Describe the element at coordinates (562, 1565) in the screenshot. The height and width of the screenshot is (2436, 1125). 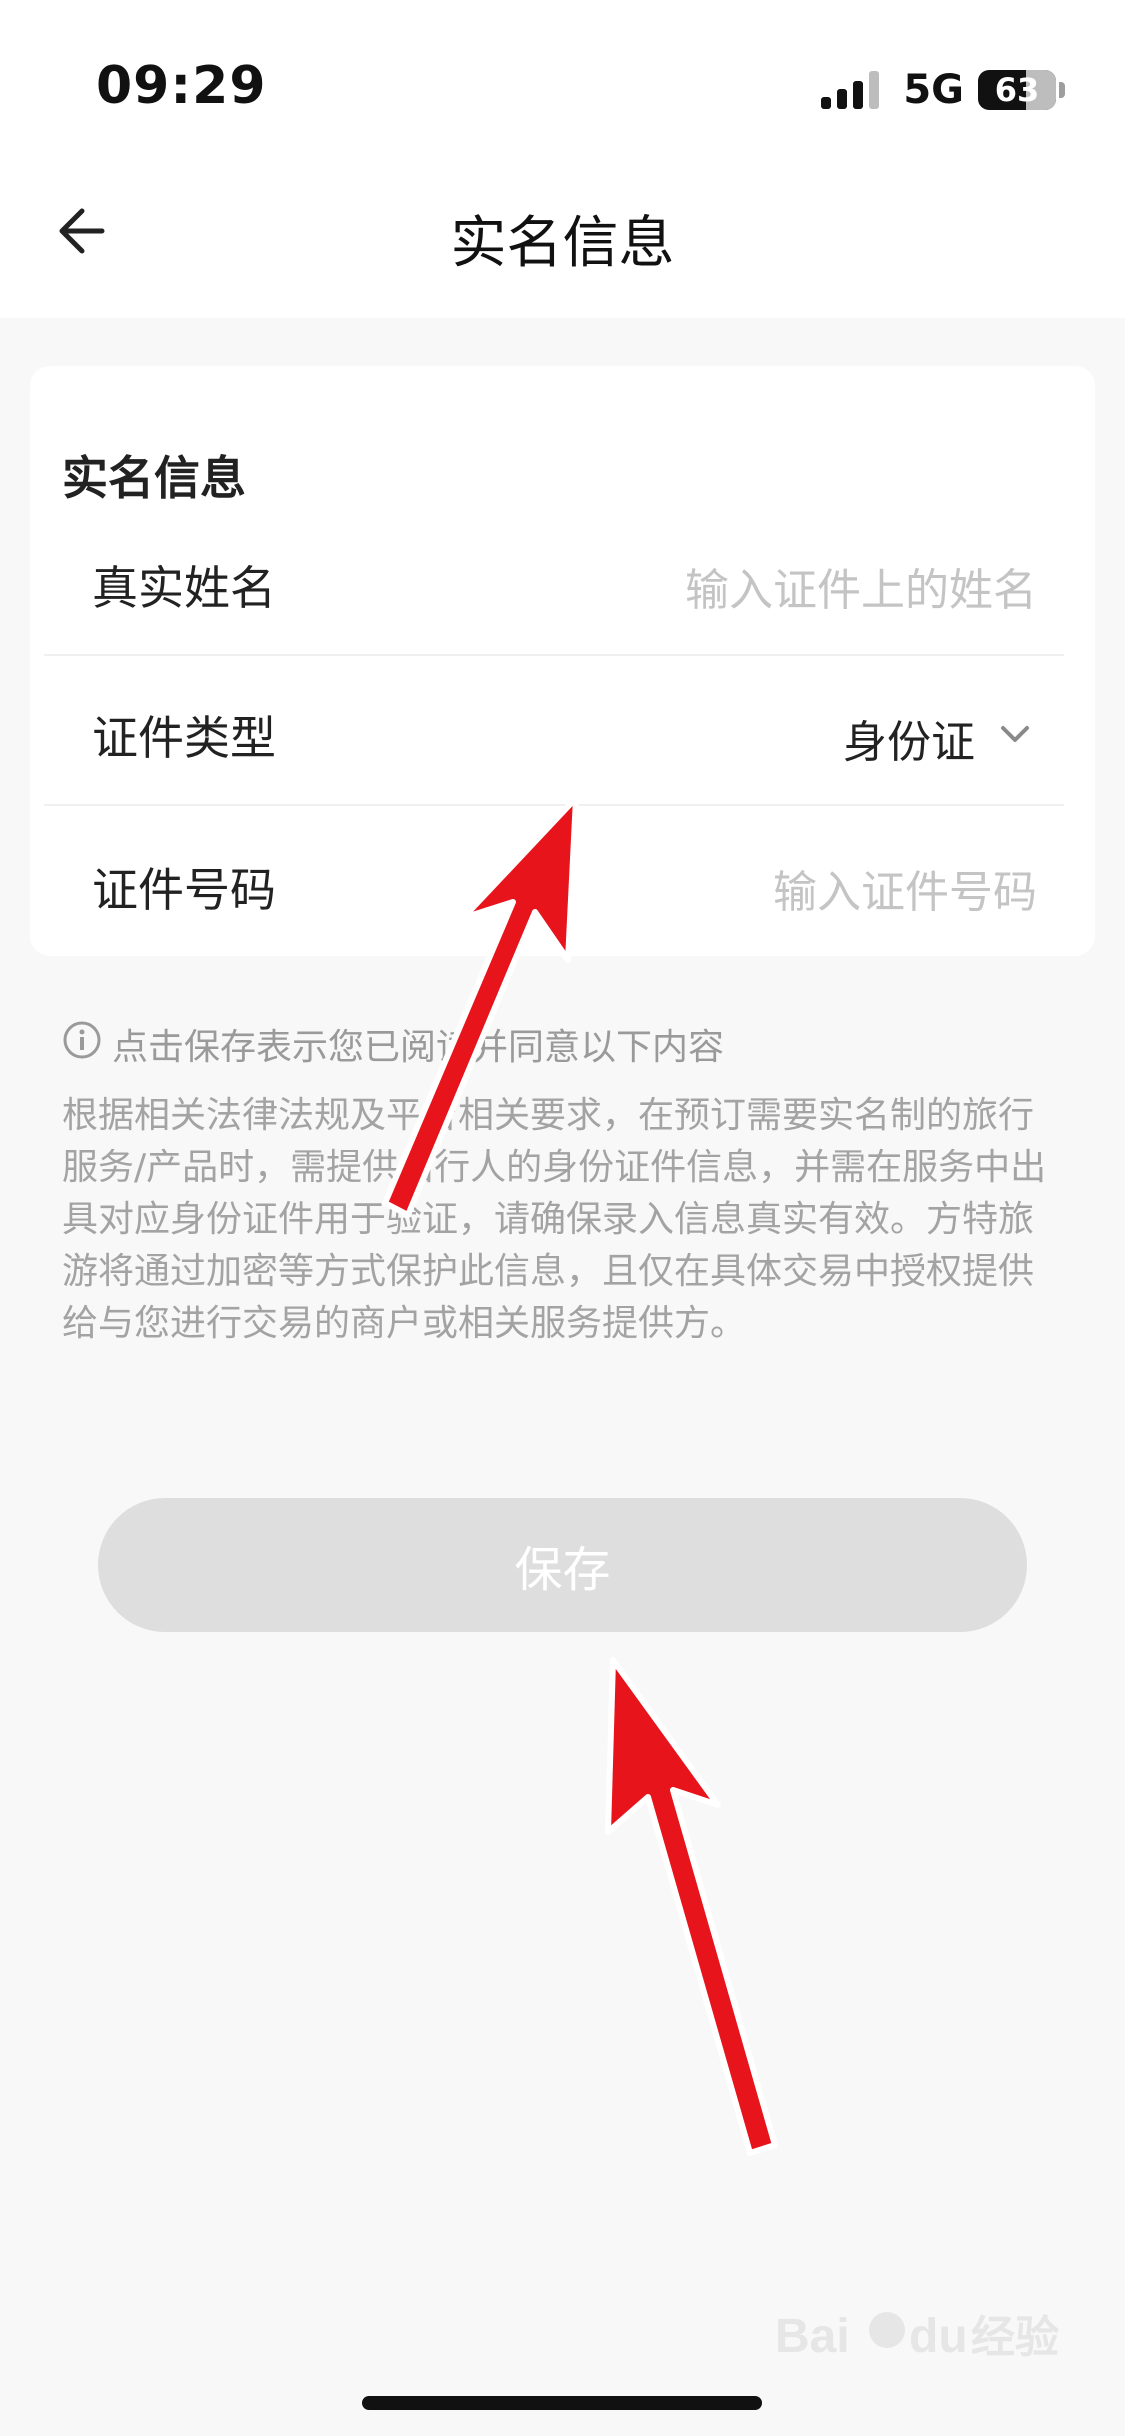
I see `save-button: 保存` at that location.